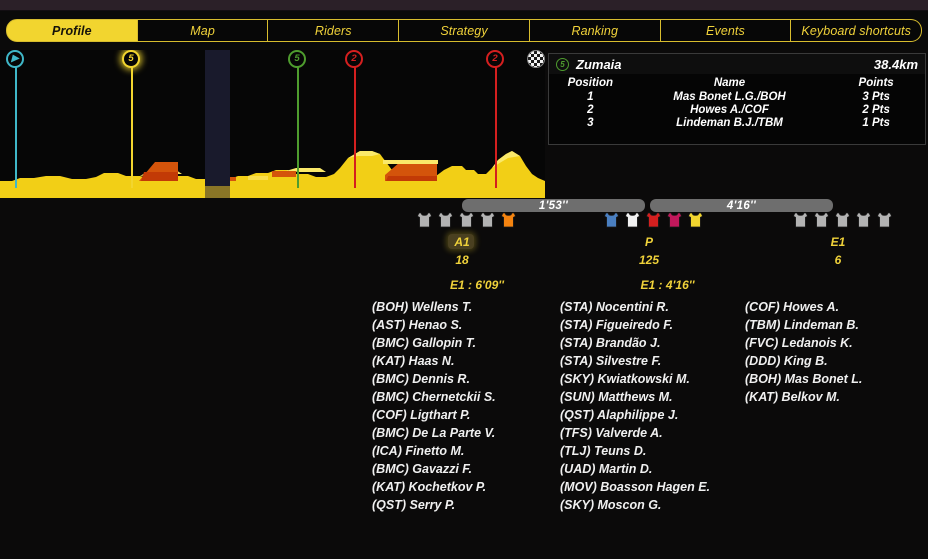  I want to click on list-item: (BOH) Mas Bonet L., so click(835, 379).